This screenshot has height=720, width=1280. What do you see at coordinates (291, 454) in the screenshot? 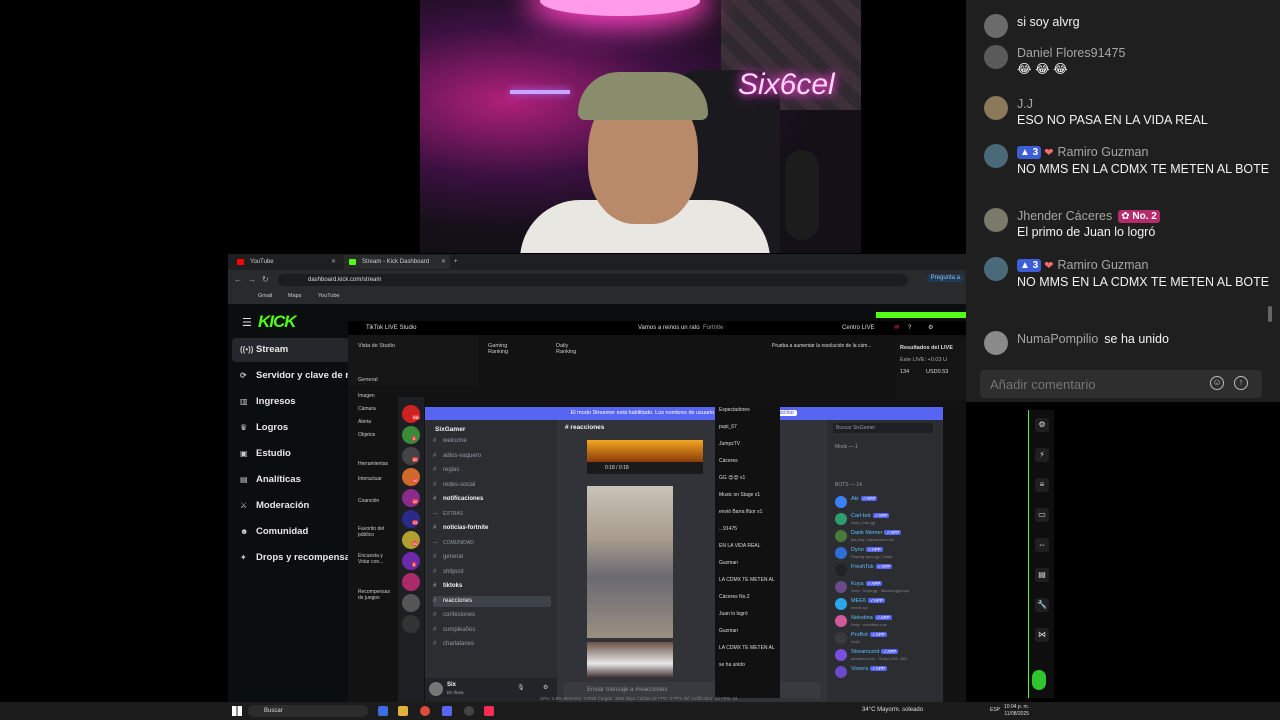
I see `nav-item-estudio: ▣ Estudio` at bounding box center [291, 454].